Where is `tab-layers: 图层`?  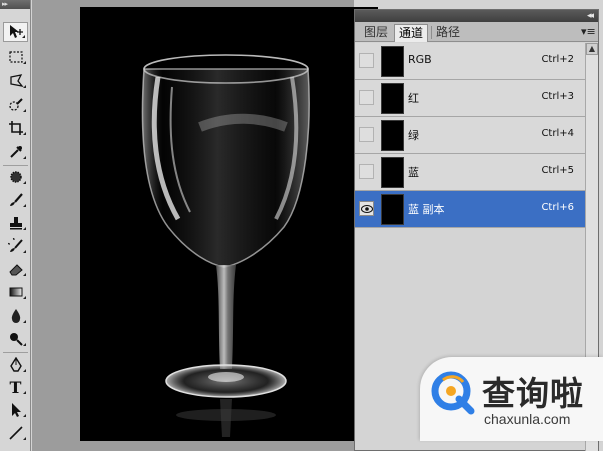 tab-layers: 图层 is located at coordinates (376, 33).